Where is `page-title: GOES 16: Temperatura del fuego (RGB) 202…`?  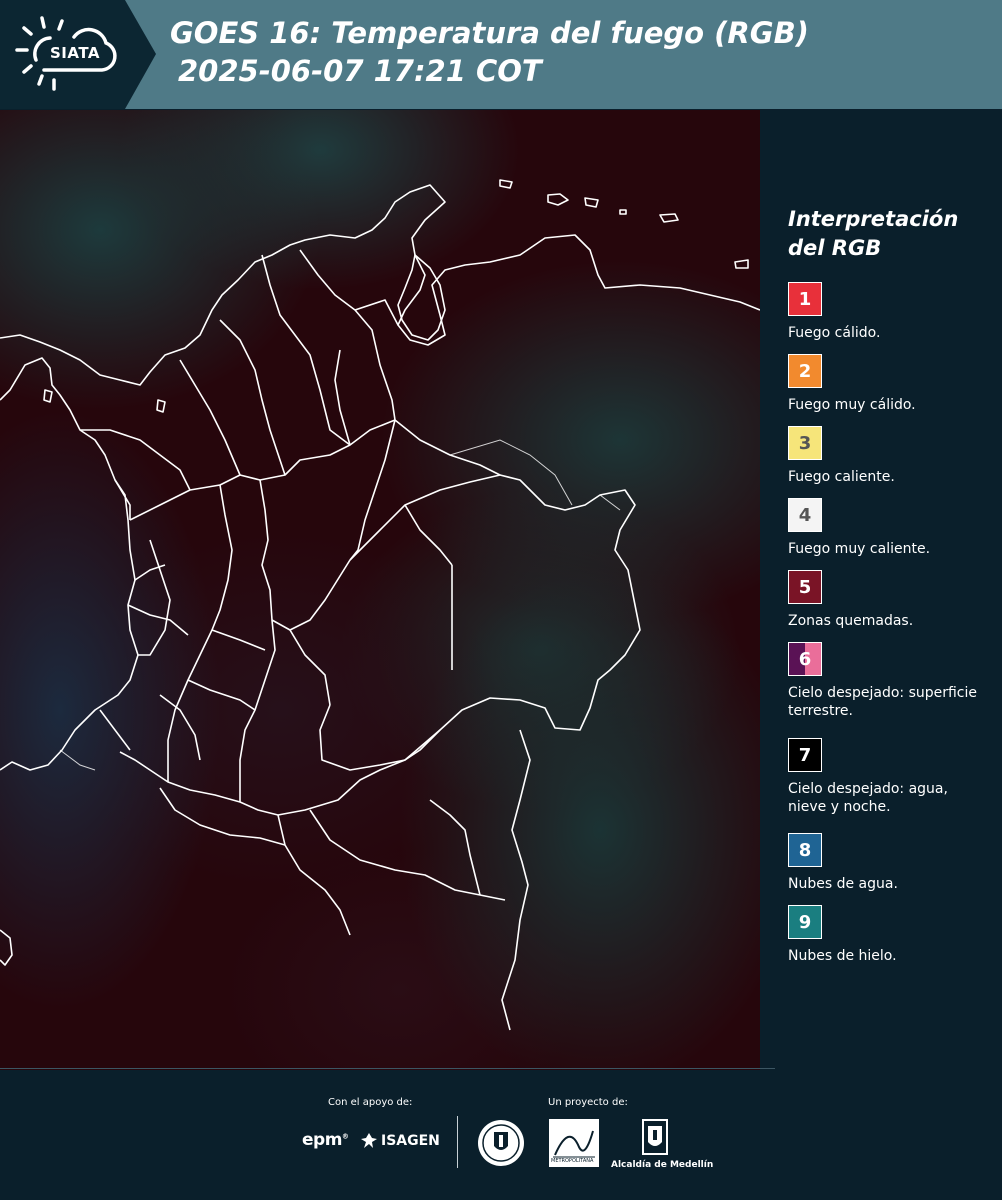 page-title: GOES 16: Temperatura del fuego (RGB) 202… is located at coordinates (489, 52).